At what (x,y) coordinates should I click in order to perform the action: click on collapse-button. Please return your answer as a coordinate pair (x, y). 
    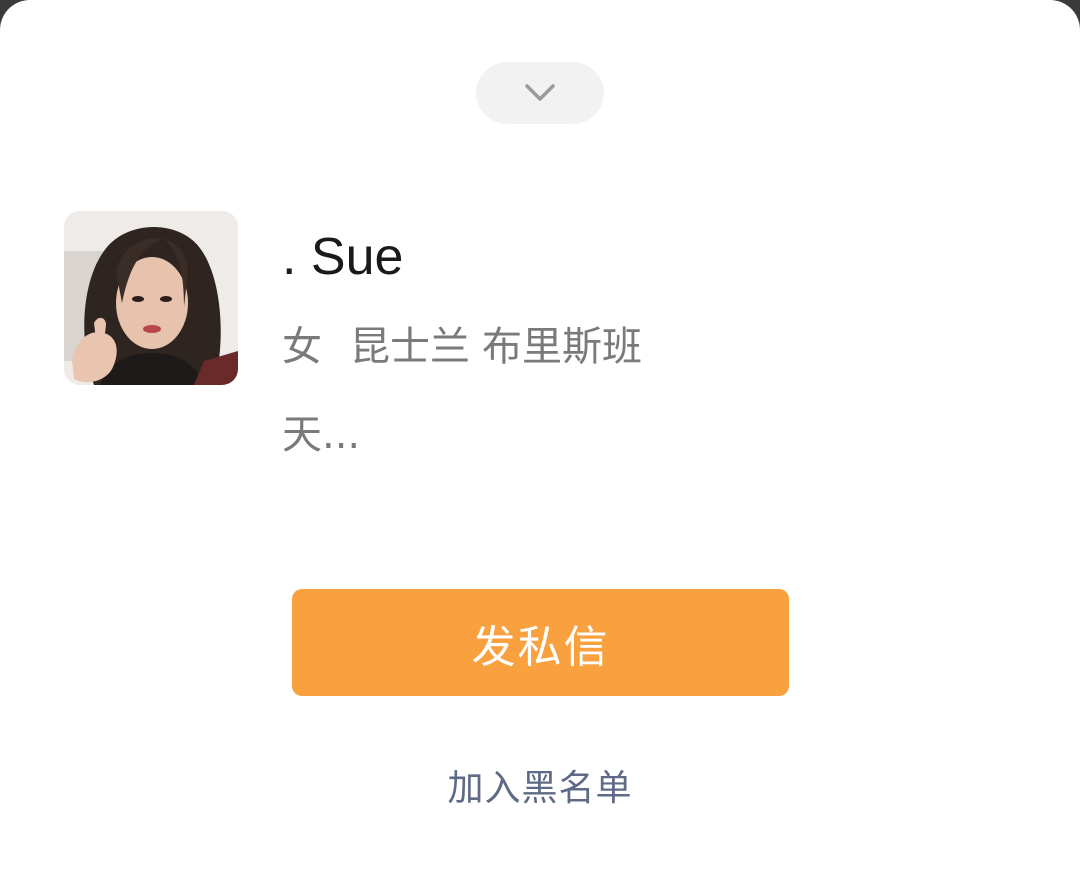
    Looking at the image, I should click on (540, 93).